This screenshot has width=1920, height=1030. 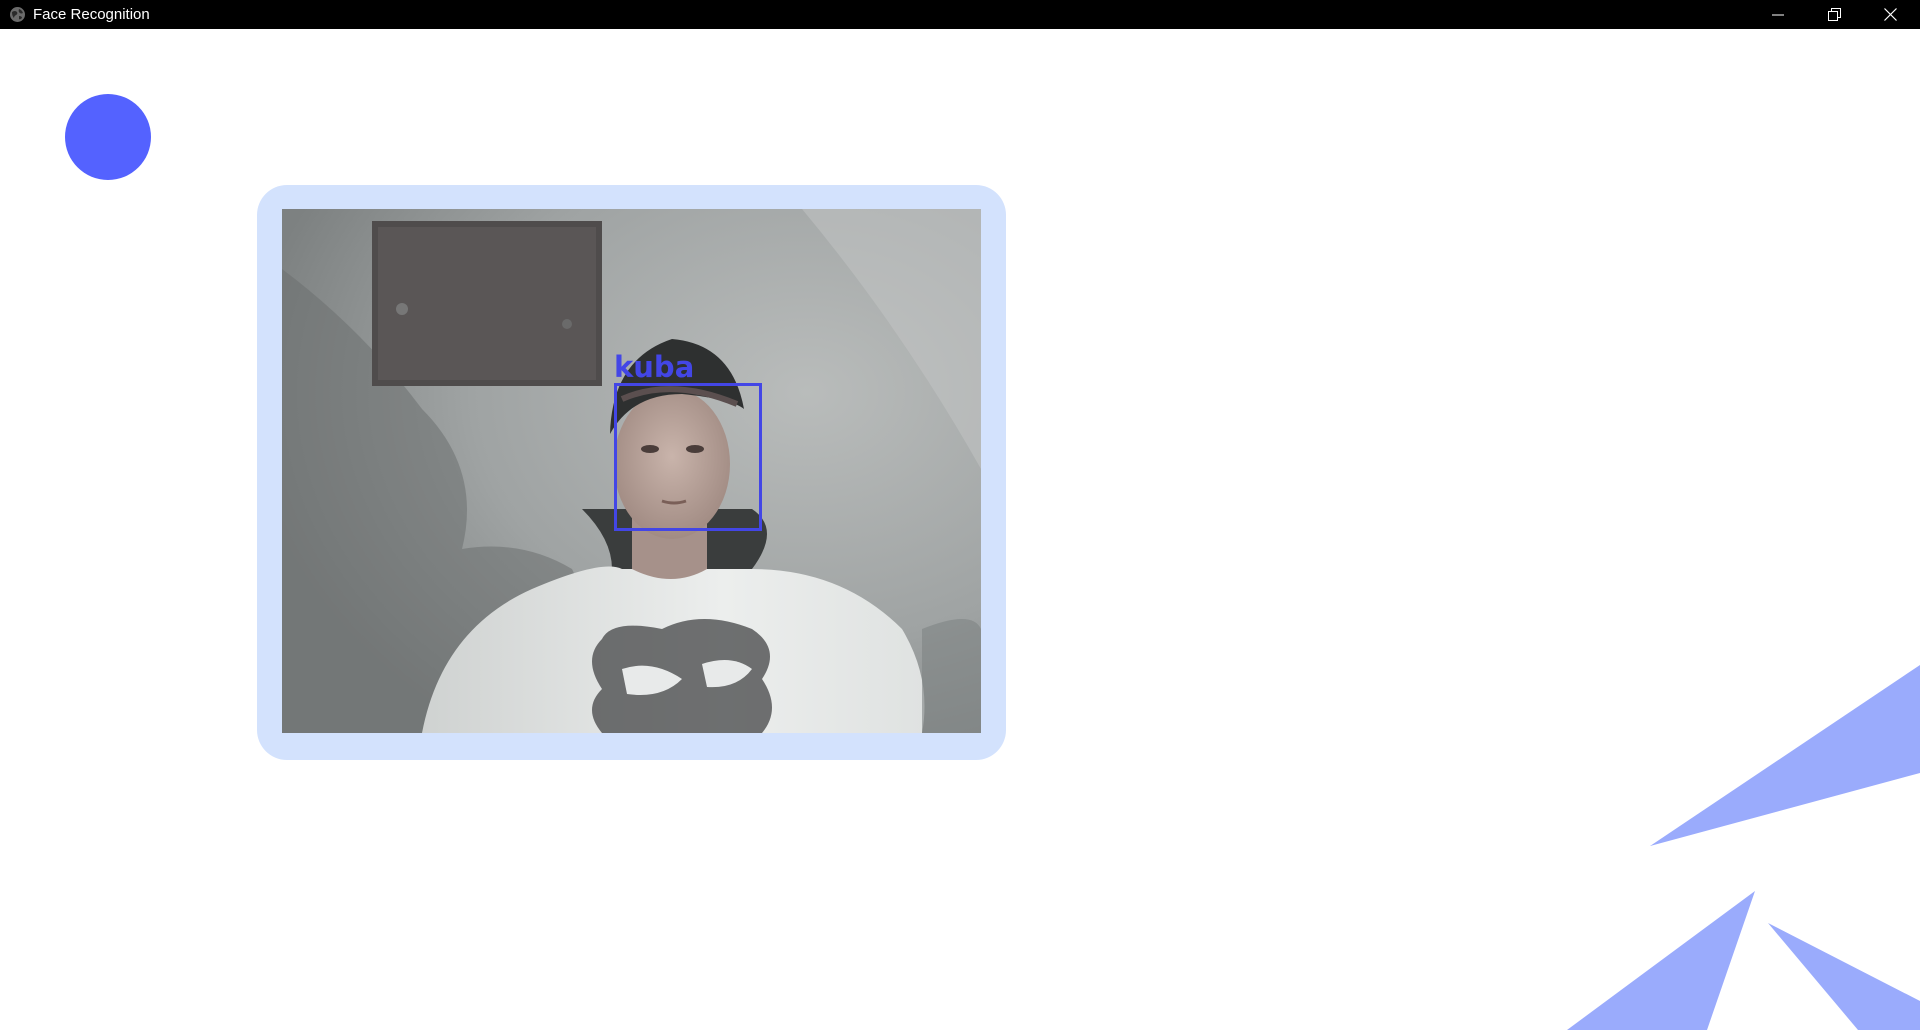 I want to click on restore-icon, so click(x=1834, y=14).